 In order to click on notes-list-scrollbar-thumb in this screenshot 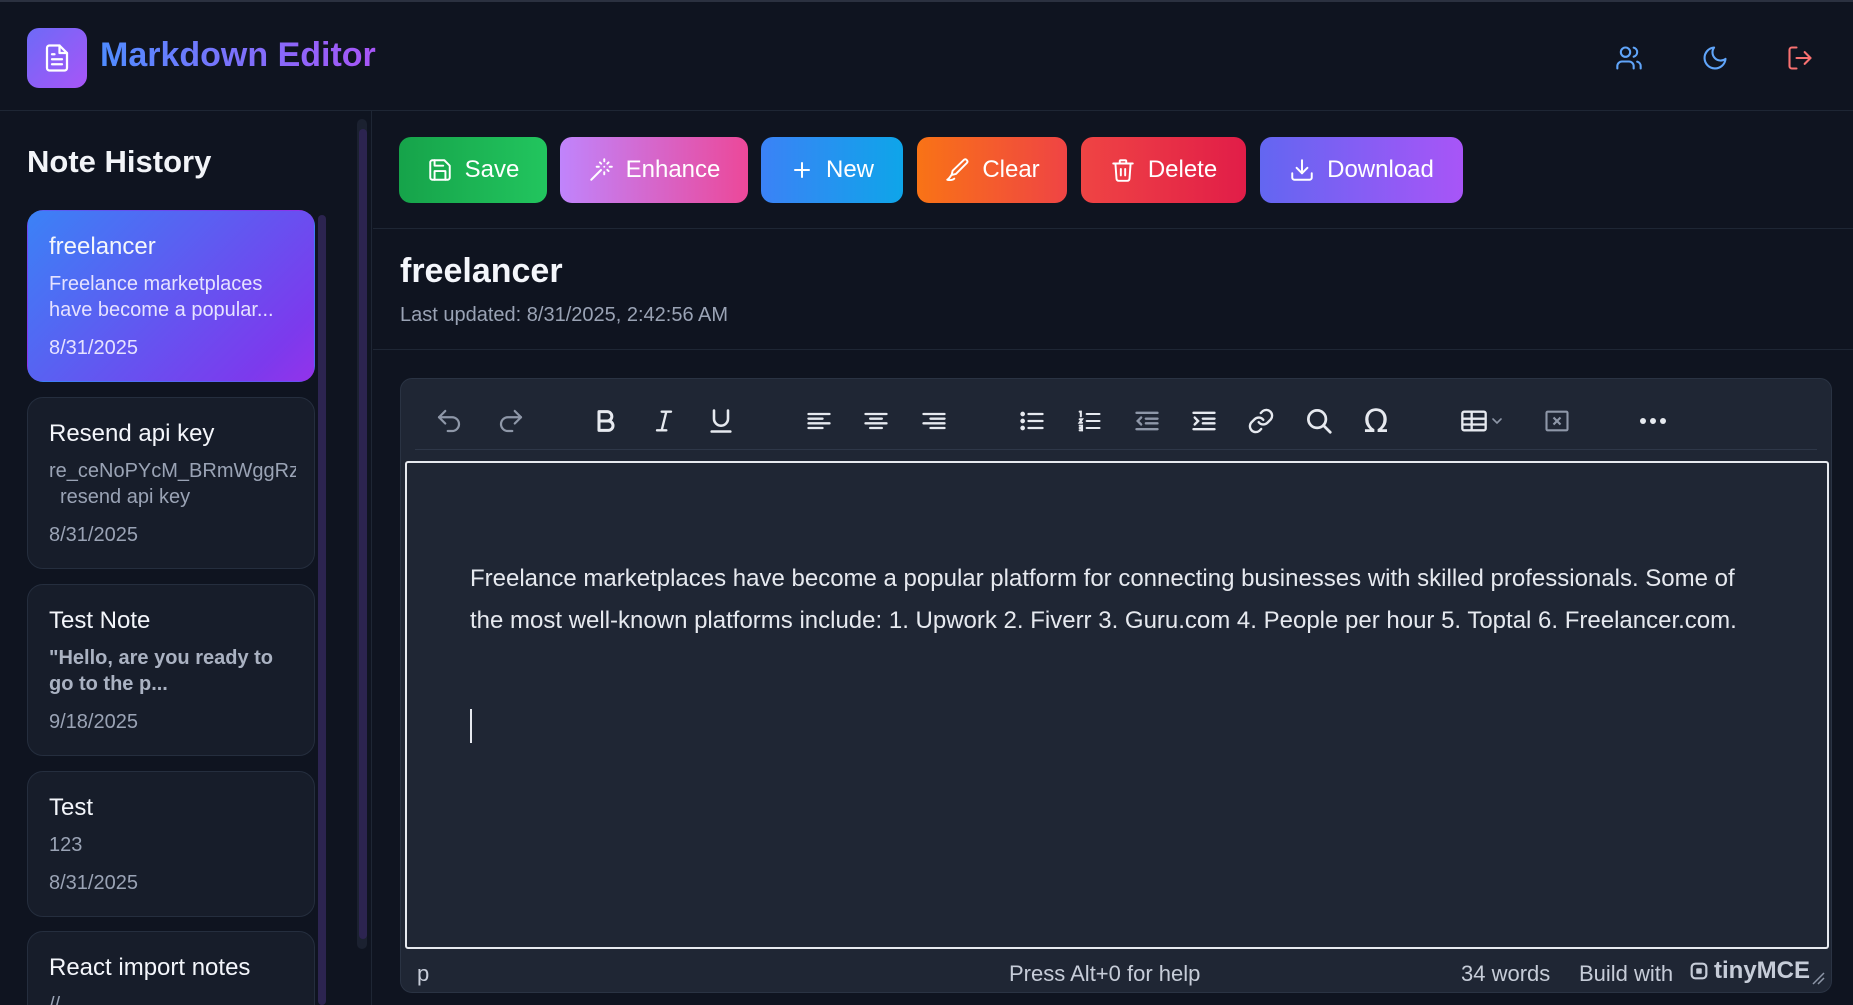, I will do `click(322, 610)`.